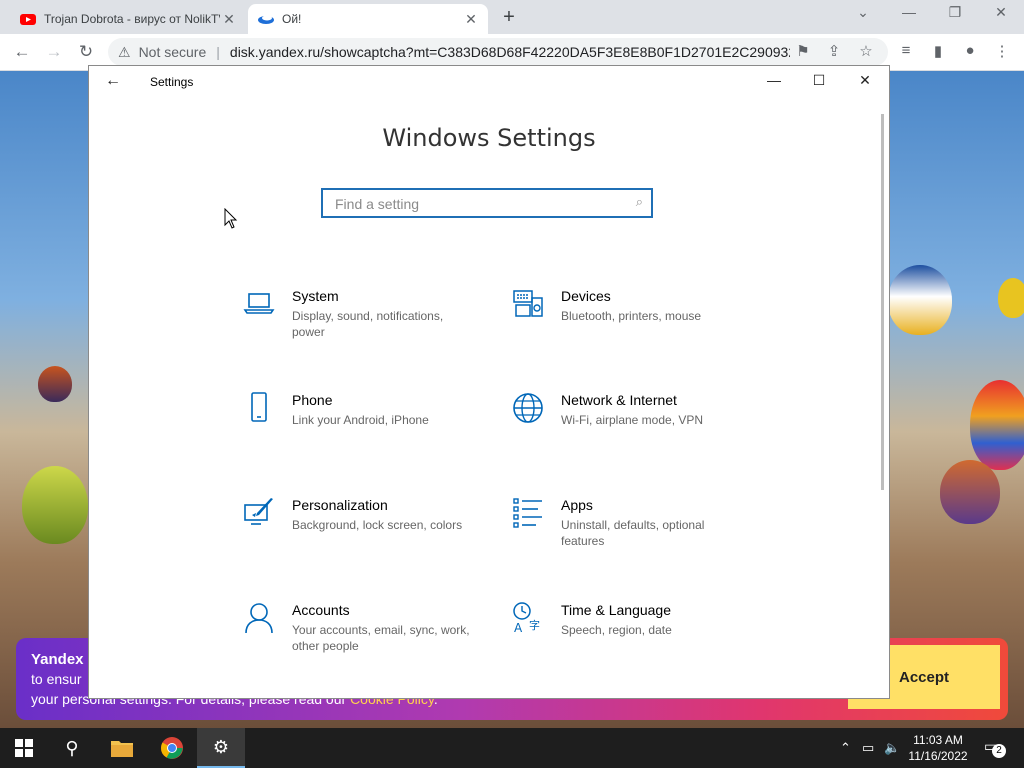  Describe the element at coordinates (259, 303) in the screenshot. I see `laptop-icon` at that location.